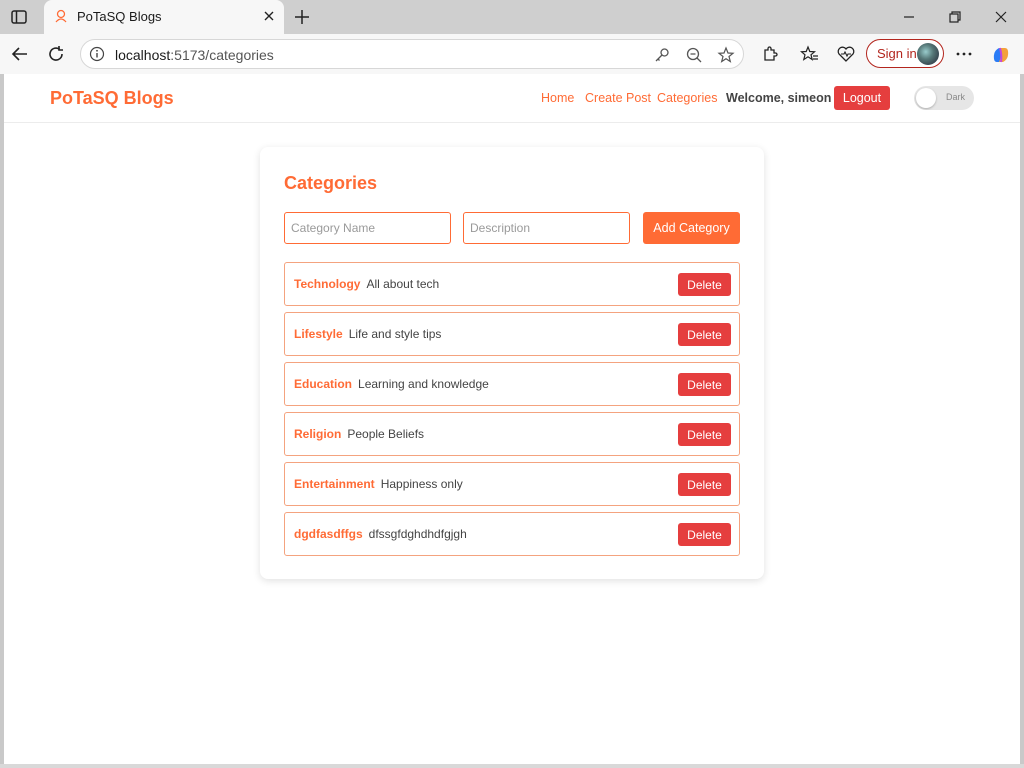 Image resolution: width=1024 pixels, height=768 pixels. I want to click on url-path: :5173/categories, so click(222, 55).